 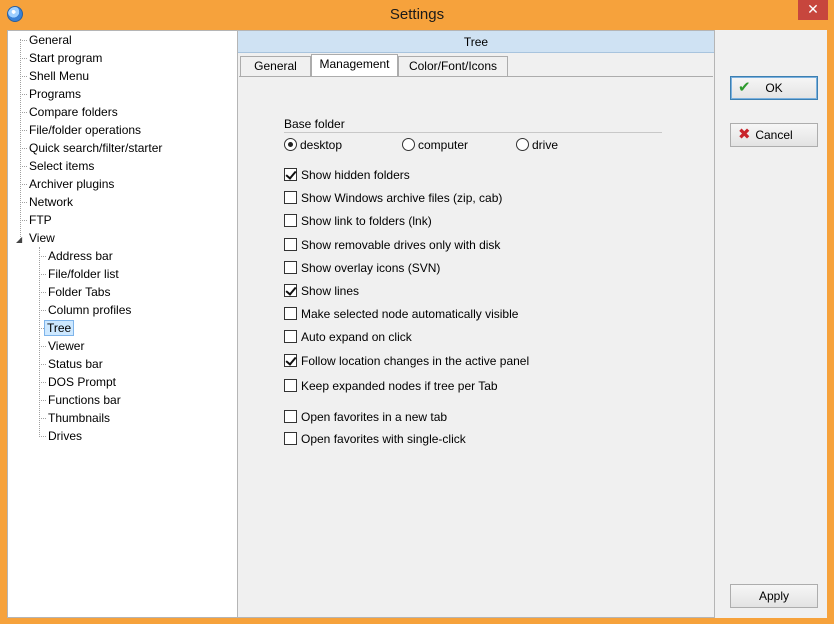 What do you see at coordinates (473, 132) in the screenshot?
I see `base-folder-divider` at bounding box center [473, 132].